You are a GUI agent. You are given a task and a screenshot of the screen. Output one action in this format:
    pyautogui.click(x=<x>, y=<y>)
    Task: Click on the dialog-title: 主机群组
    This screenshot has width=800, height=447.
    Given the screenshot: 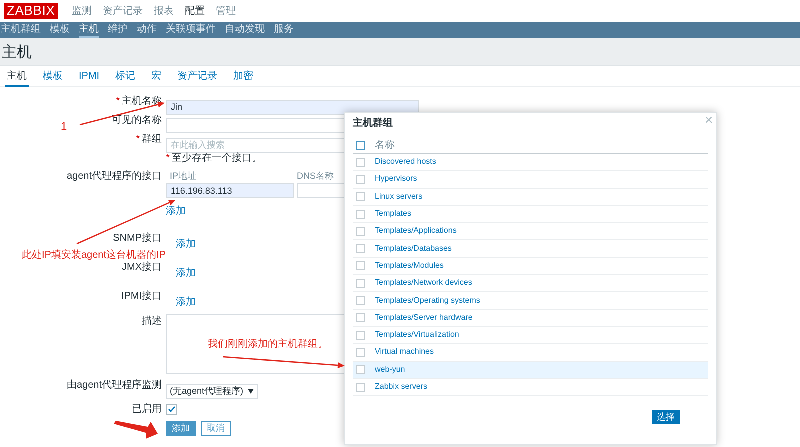 What is the action you would take?
    pyautogui.click(x=373, y=123)
    